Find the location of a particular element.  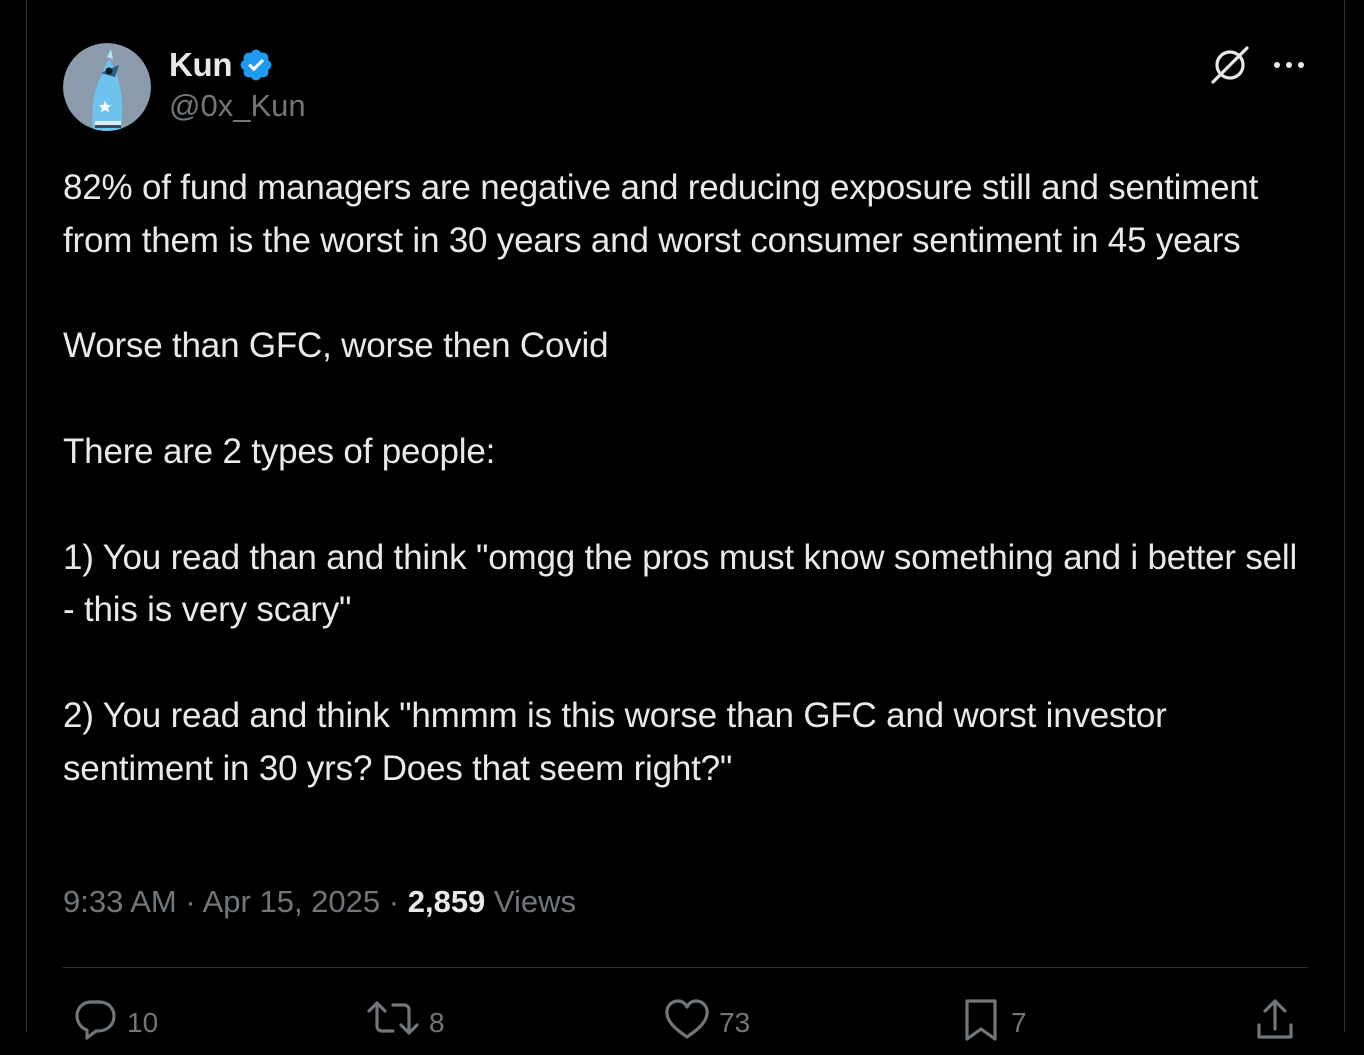

like-button: 73 is located at coordinates (706, 1018).